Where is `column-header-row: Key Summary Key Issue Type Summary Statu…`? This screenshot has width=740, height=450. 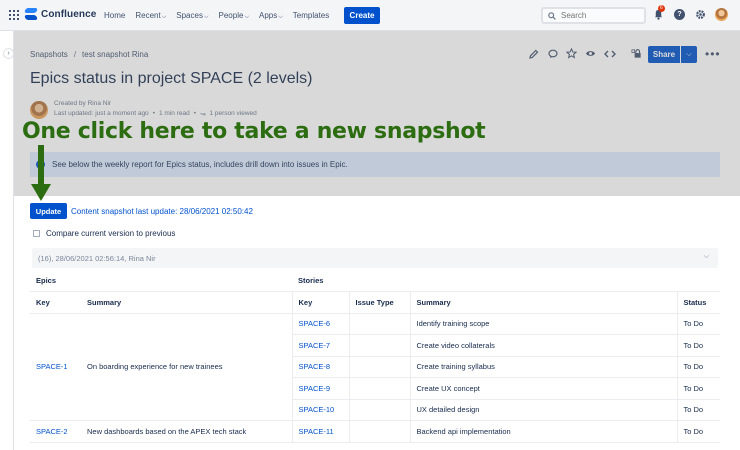 column-header-row: Key Summary Key Issue Type Summary Statu… is located at coordinates (375, 302).